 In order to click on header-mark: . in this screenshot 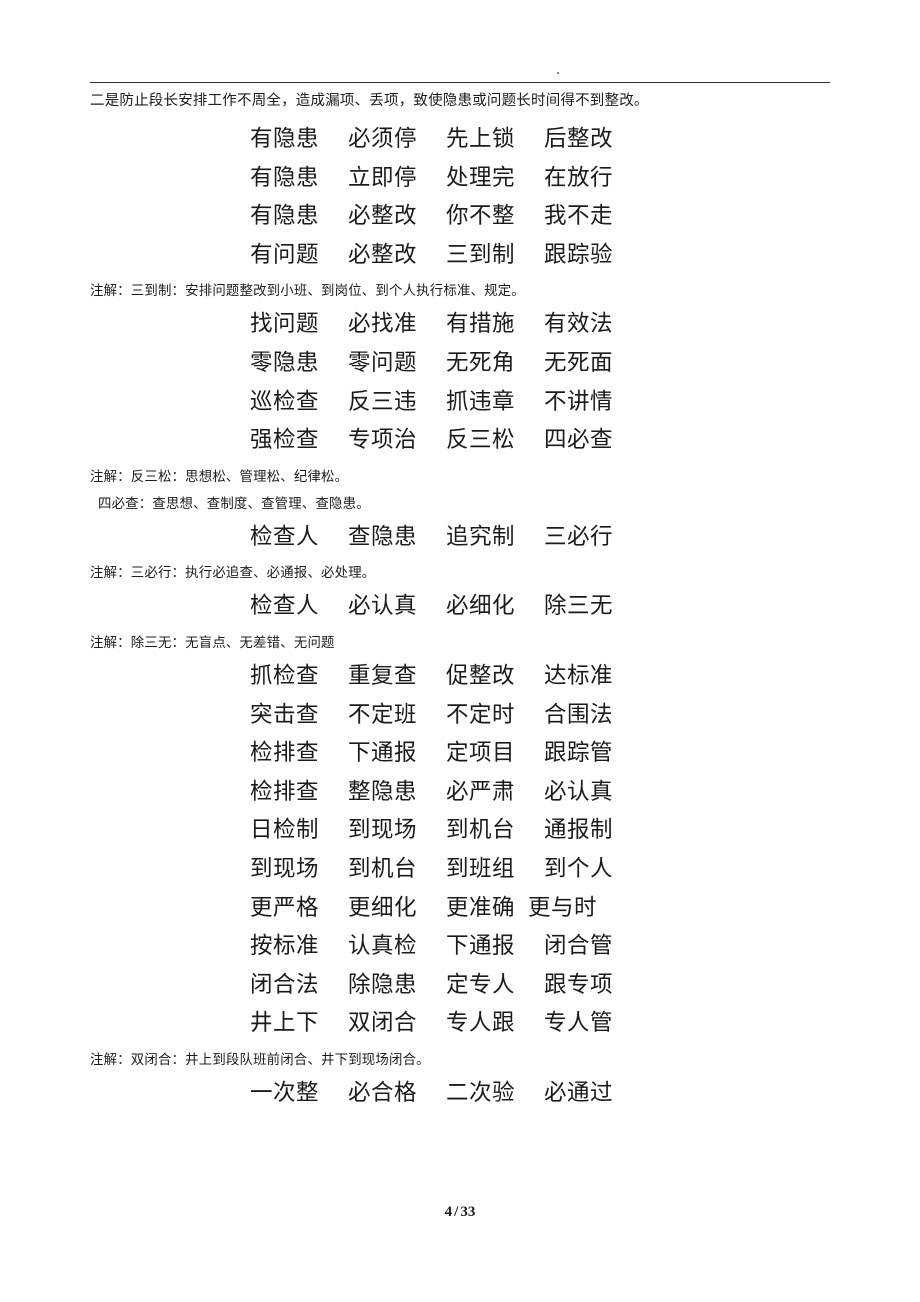, I will do `click(558, 70)`.